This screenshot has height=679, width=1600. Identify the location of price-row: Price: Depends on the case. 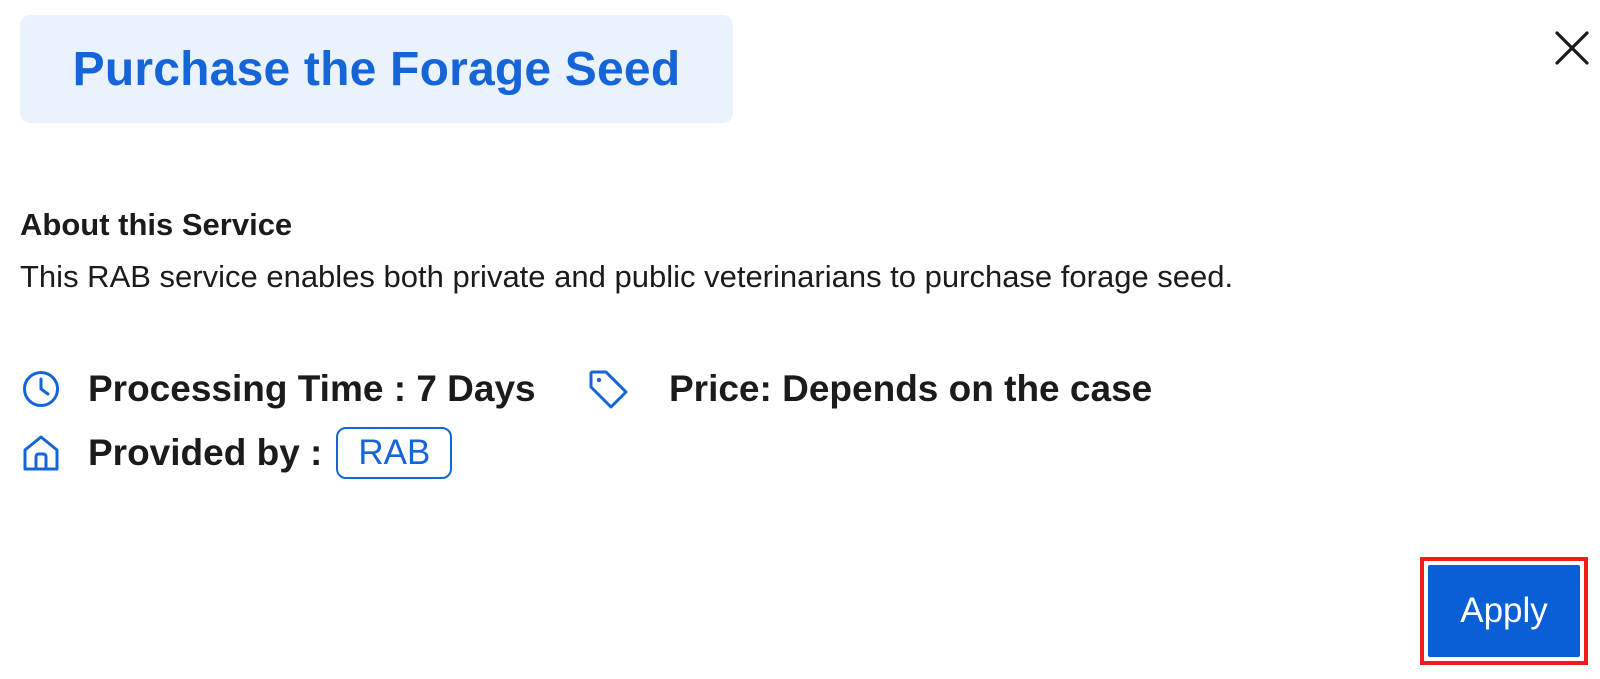
(869, 389).